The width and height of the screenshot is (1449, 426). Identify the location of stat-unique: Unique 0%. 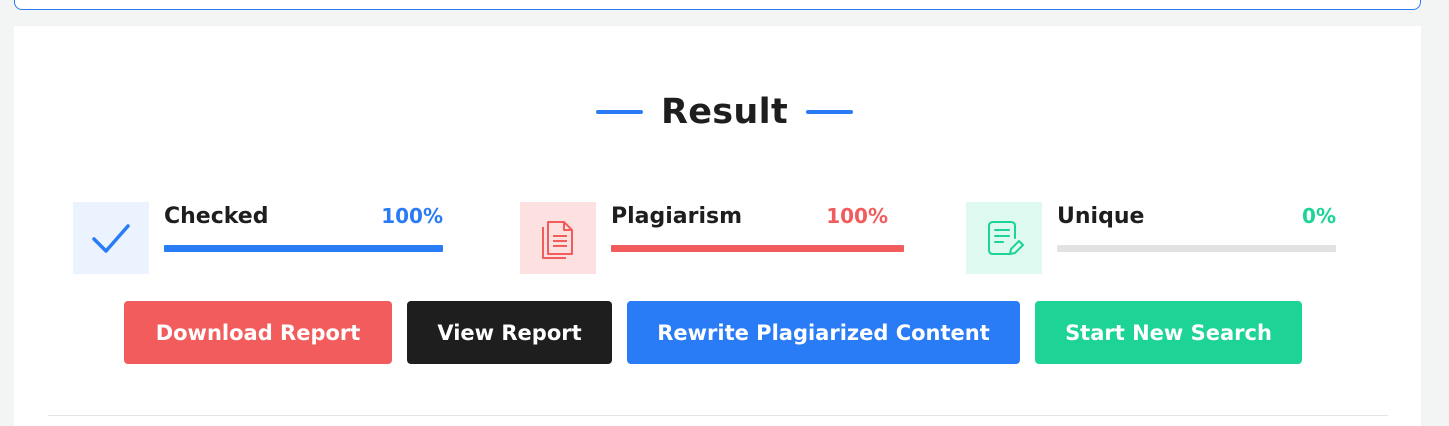
(1152, 239).